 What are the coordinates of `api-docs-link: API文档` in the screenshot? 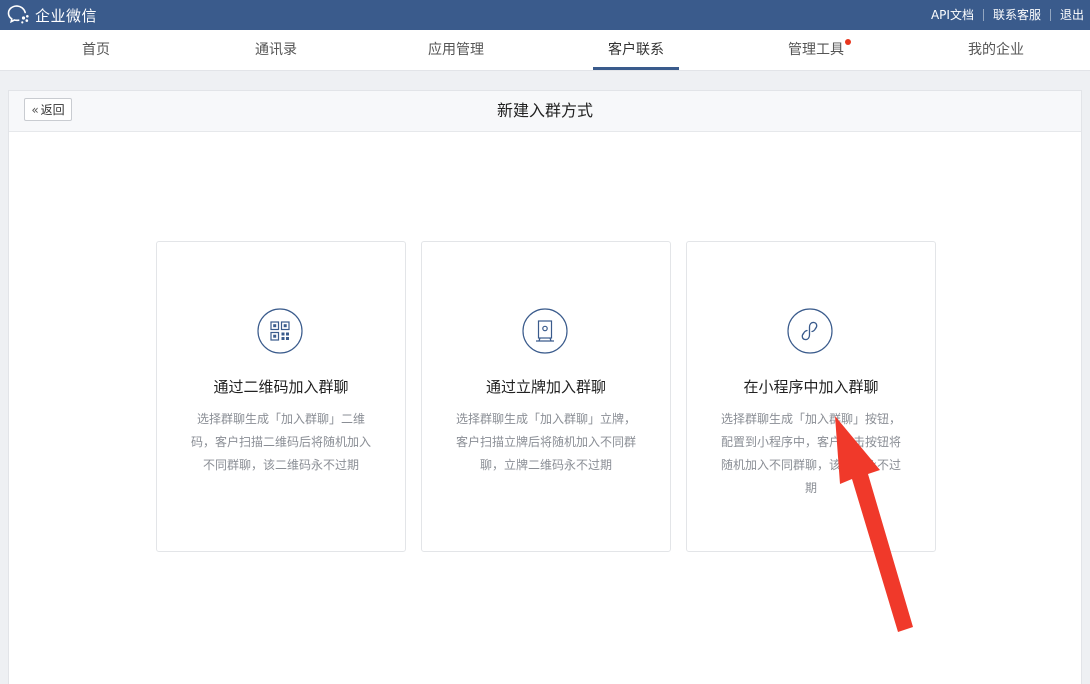 It's located at (952, 14).